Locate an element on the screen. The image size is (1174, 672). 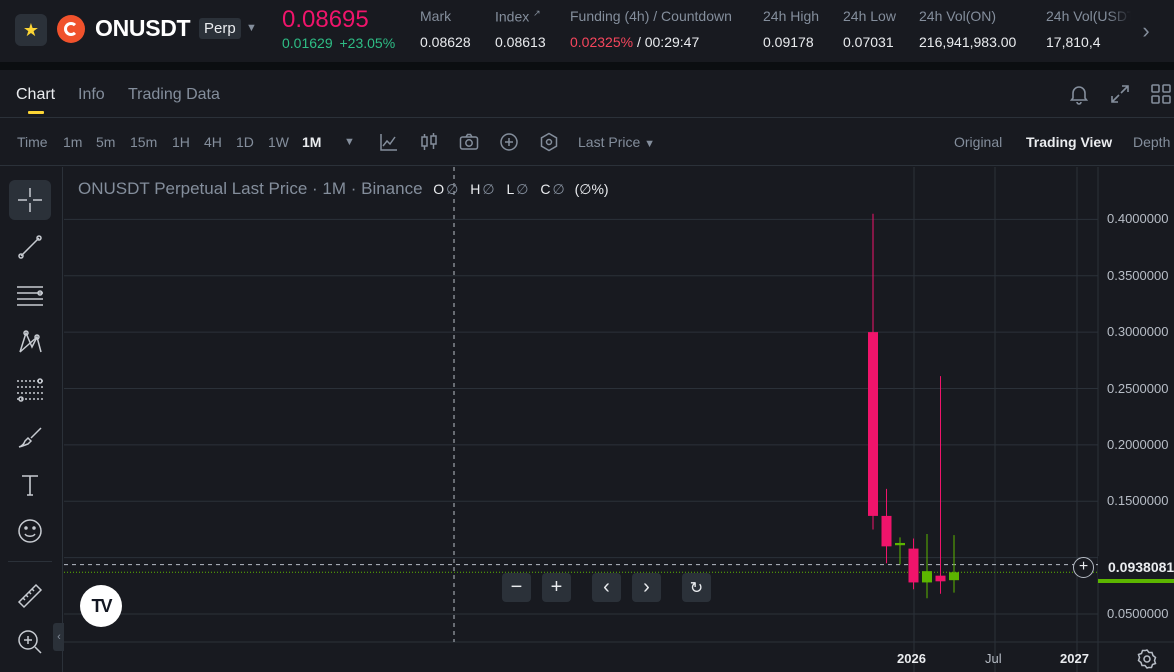
price-tick-label: 0.2500000 is located at coordinates (1138, 388).